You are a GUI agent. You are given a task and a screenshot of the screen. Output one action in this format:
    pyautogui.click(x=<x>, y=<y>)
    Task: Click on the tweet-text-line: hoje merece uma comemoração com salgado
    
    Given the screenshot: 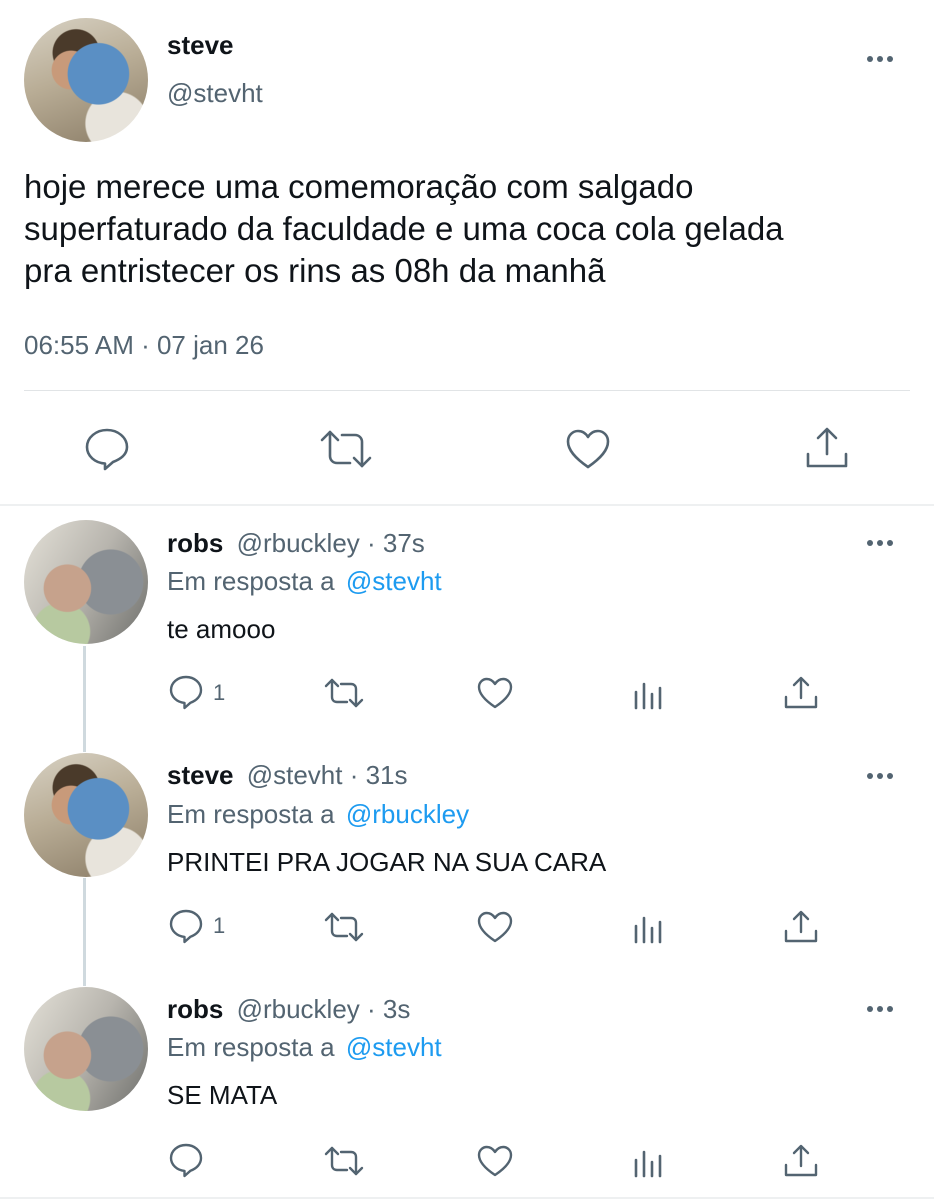 What is the action you would take?
    pyautogui.click(x=359, y=186)
    